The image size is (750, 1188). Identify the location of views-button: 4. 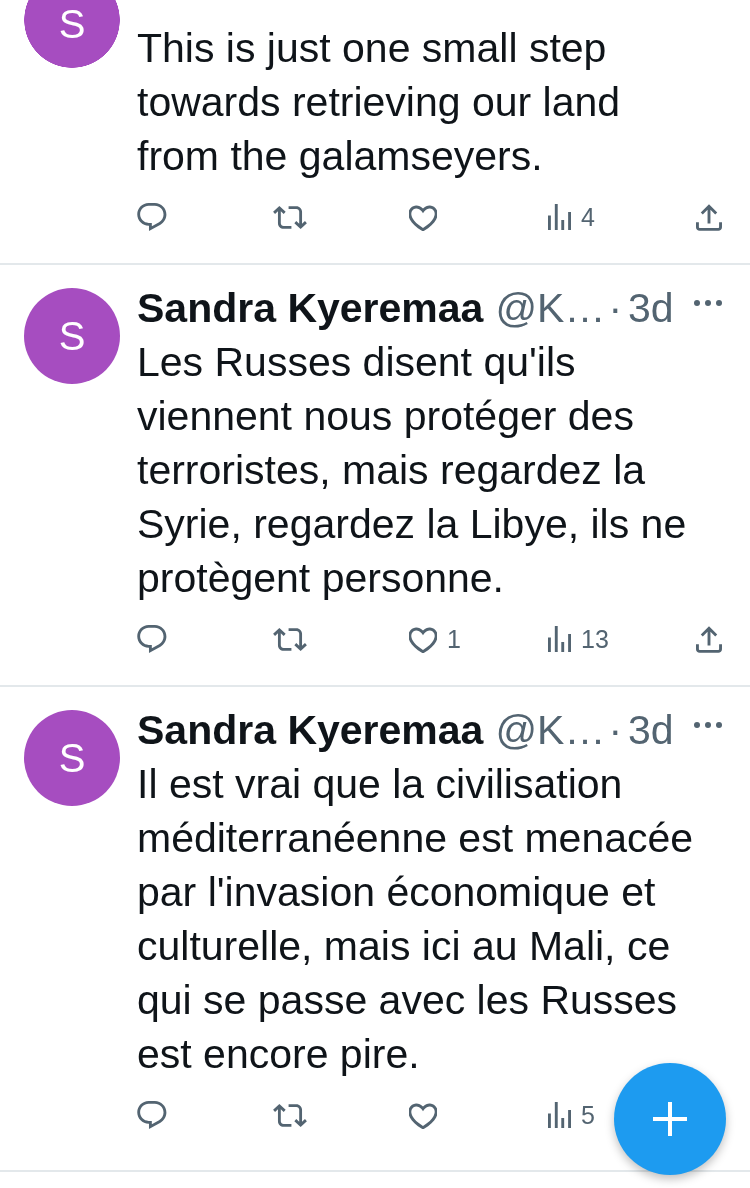
(571, 217).